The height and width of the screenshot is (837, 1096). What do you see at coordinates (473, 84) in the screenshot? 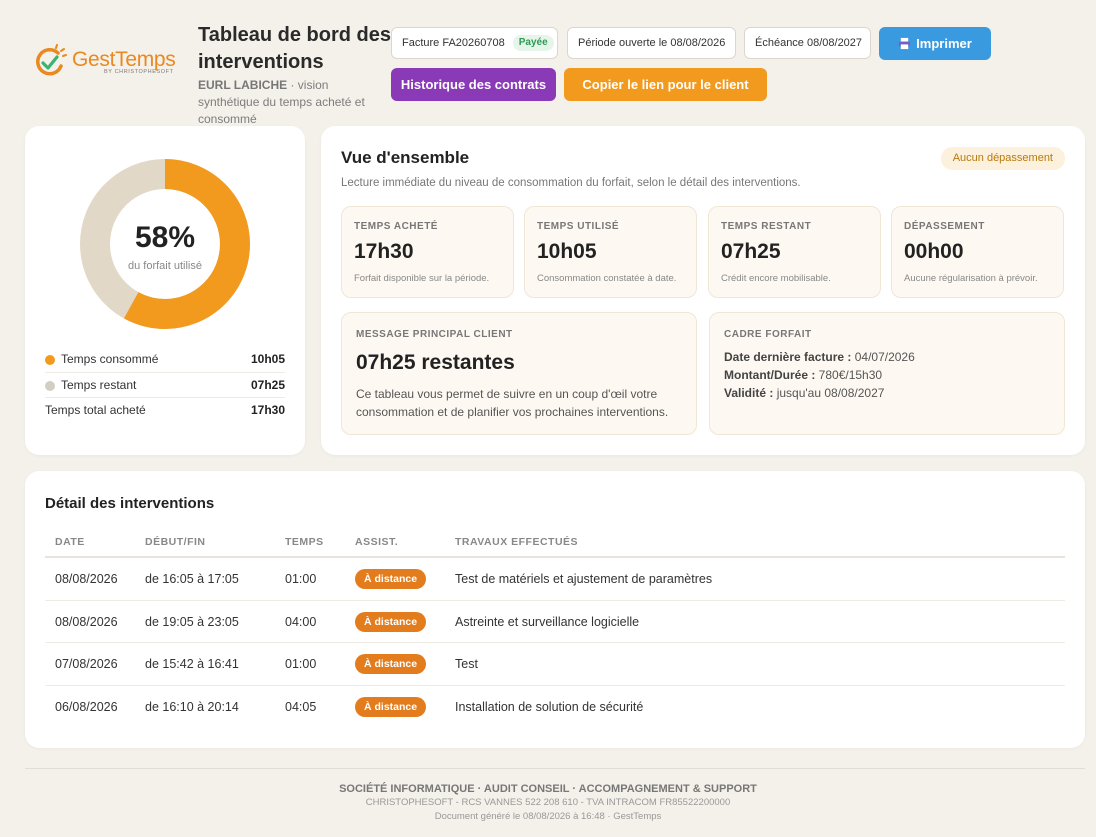
I see `contract-history-button: Historique des contrats` at bounding box center [473, 84].